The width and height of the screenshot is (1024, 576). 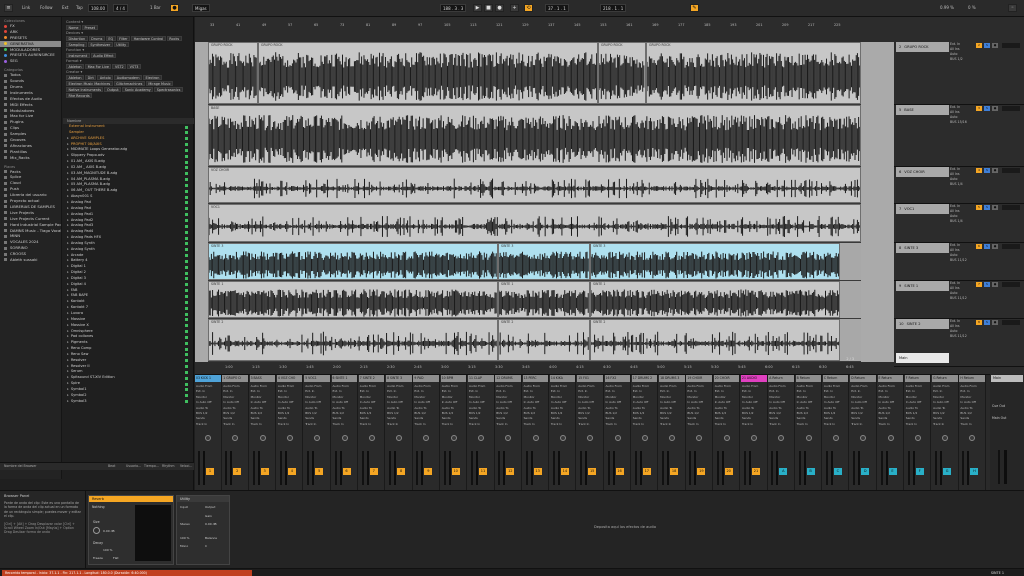 What do you see at coordinates (46, 8) in the screenshot?
I see `follow-button: Follow` at bounding box center [46, 8].